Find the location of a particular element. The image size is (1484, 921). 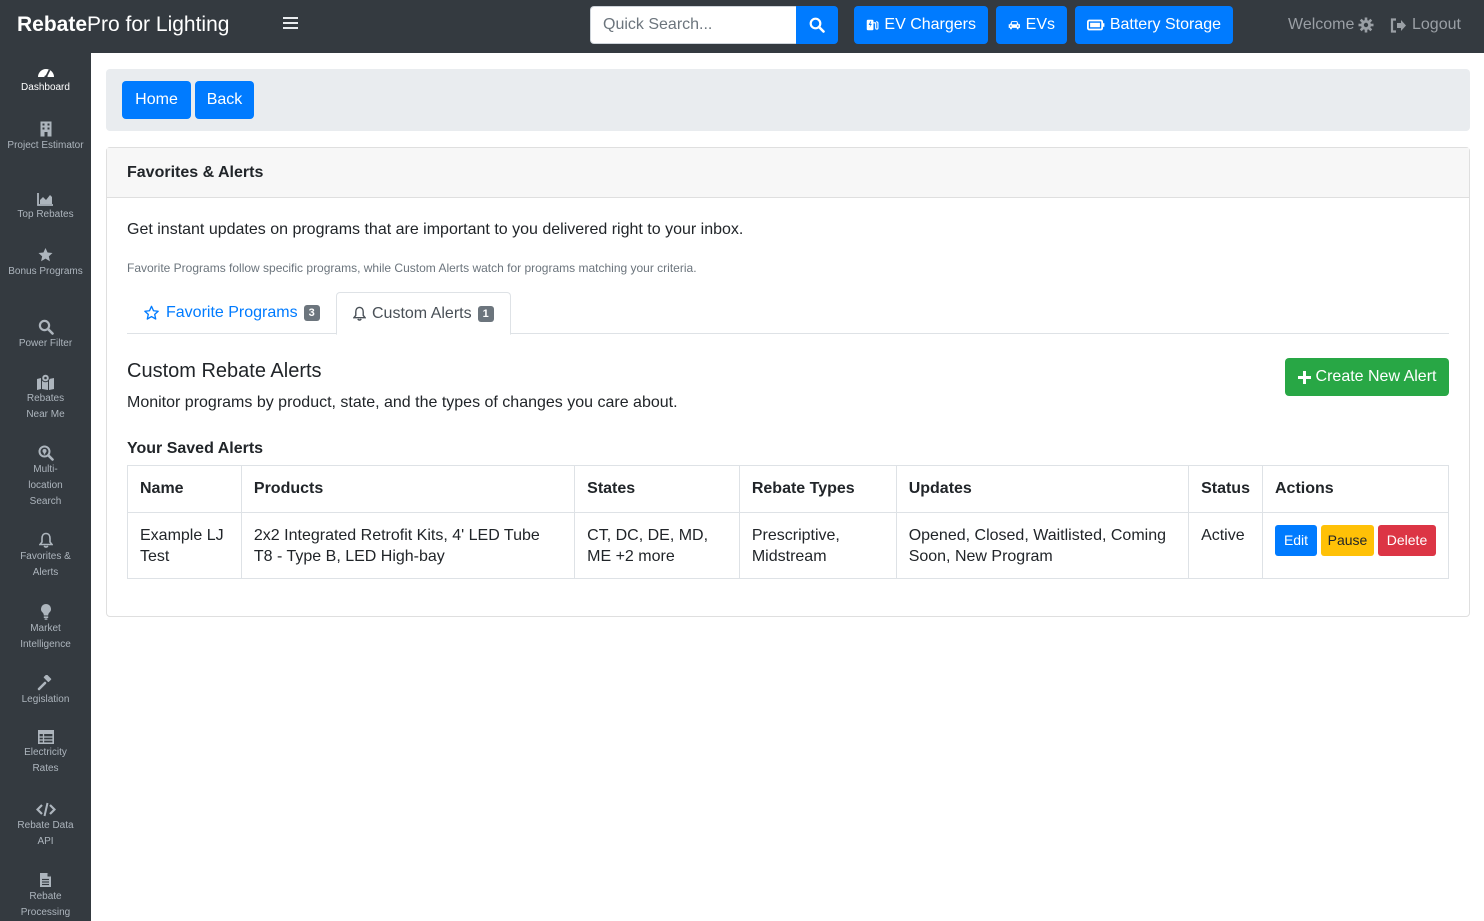

logout-label: Logout is located at coordinates (1436, 24).